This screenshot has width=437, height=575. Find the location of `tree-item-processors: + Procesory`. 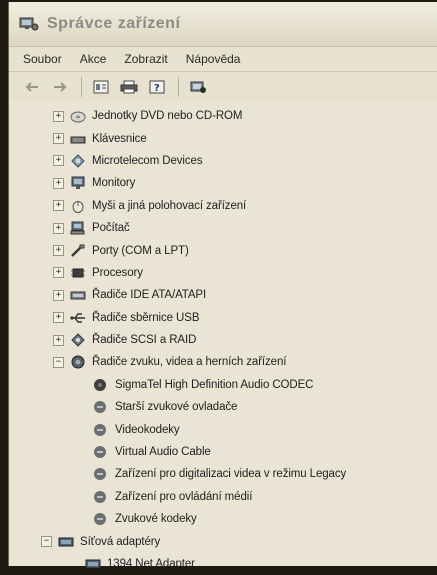

tree-item-processors: + Procesory is located at coordinates (223, 273).